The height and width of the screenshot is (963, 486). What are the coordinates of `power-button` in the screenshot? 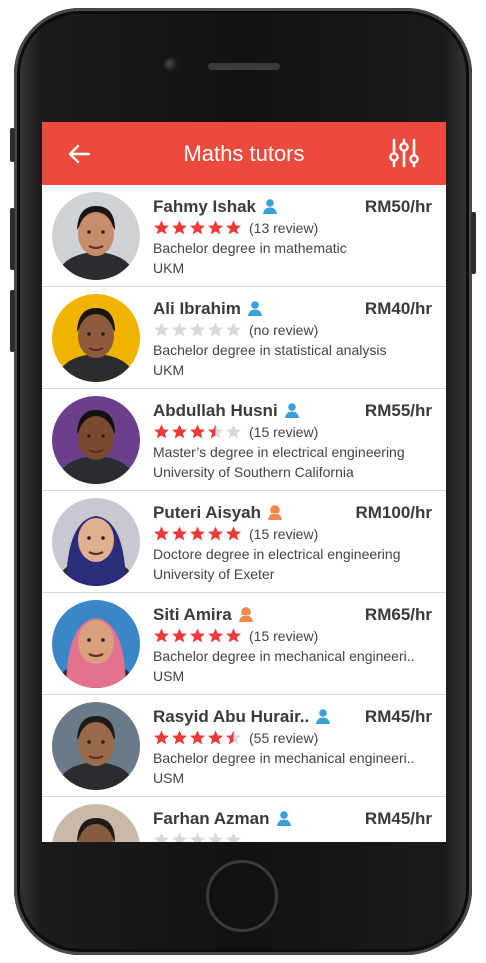 It's located at (473, 243).